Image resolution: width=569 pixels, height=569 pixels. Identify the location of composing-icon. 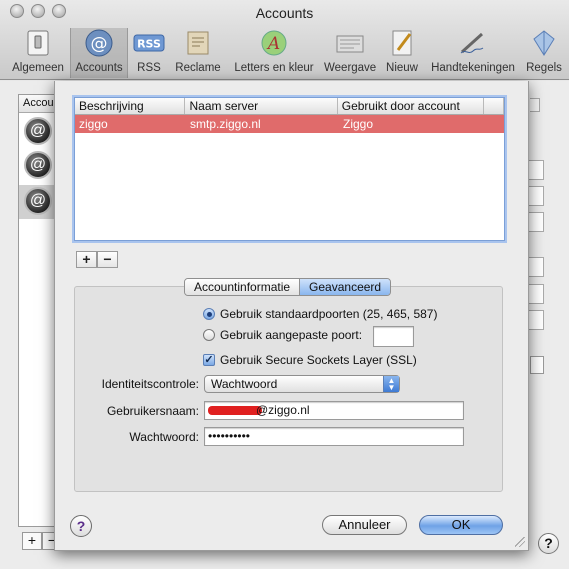
(402, 43).